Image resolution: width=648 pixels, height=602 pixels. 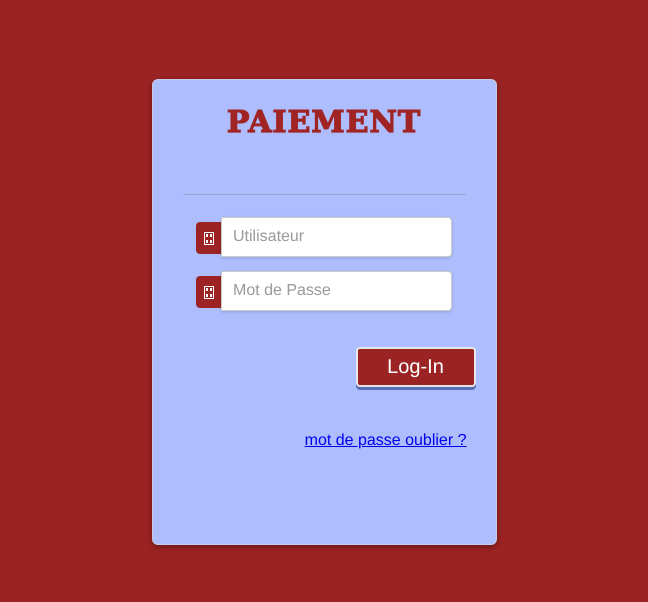 I want to click on input-field: Utilisateur, so click(x=336, y=237).